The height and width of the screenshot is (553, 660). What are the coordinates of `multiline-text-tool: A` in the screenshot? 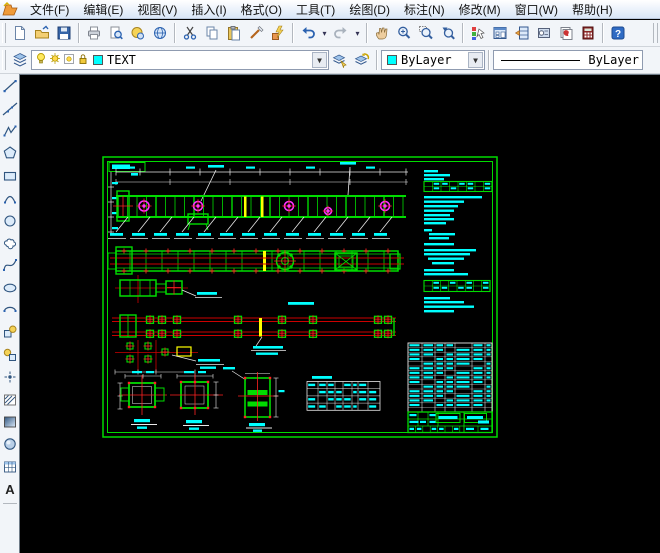 It's located at (9, 489).